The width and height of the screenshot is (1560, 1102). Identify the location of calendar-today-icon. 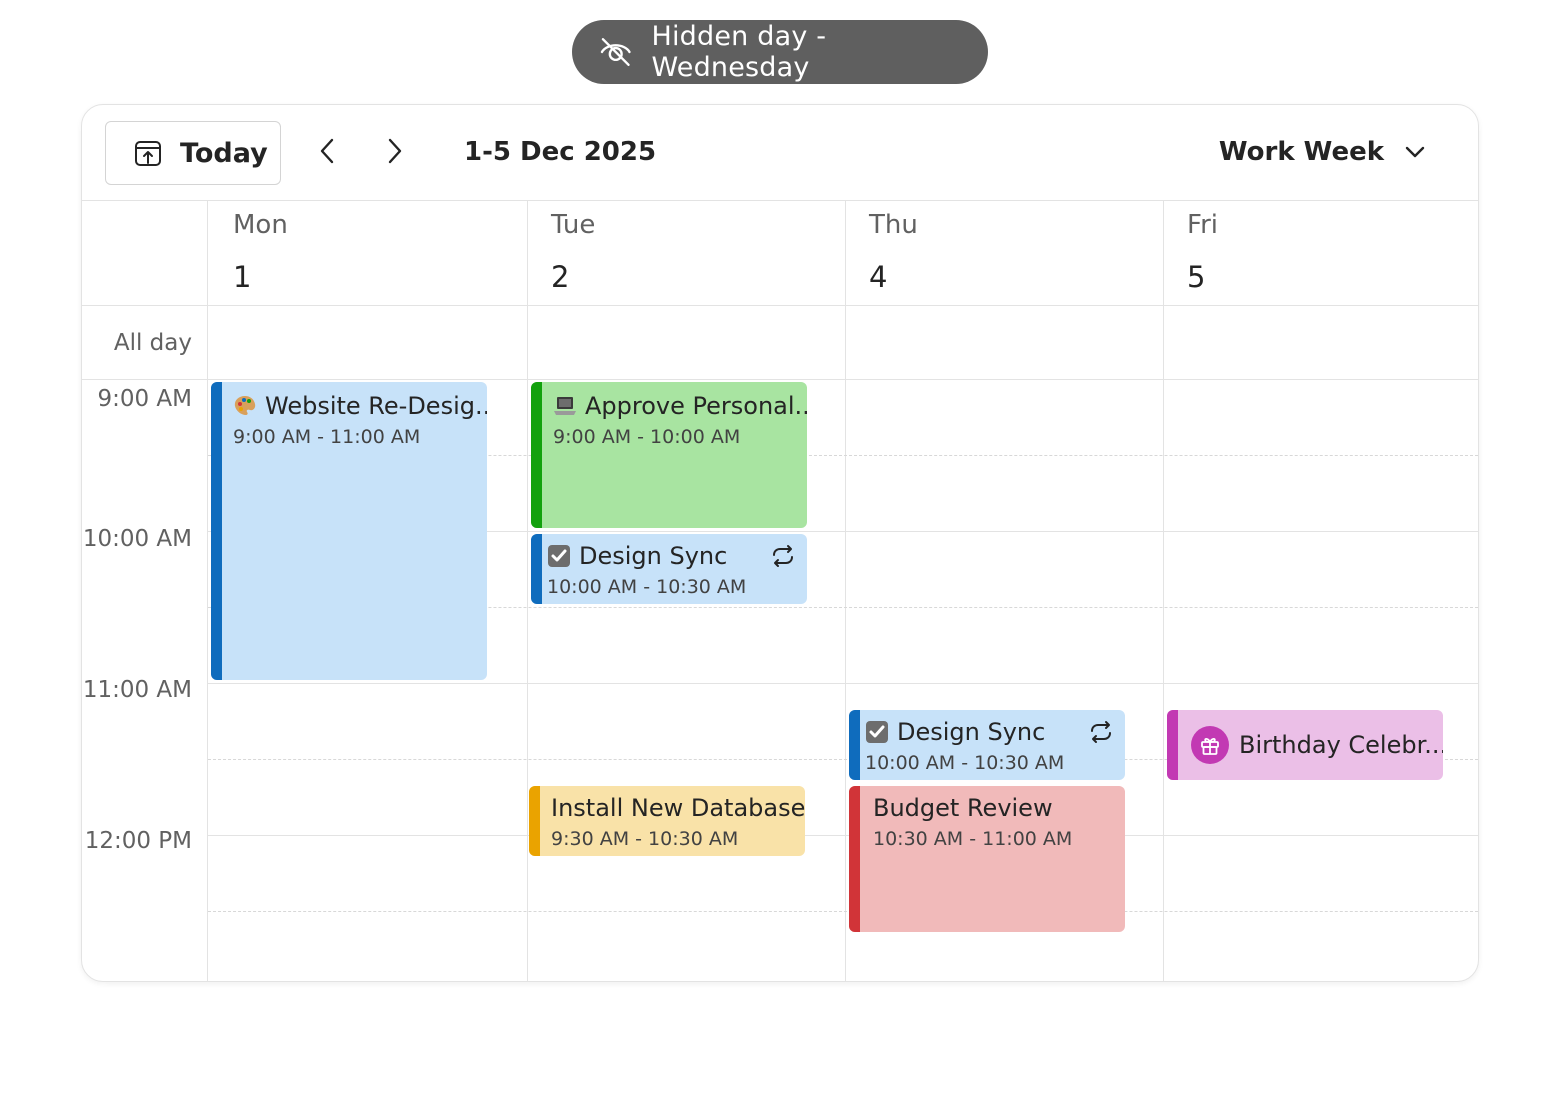
(148, 153).